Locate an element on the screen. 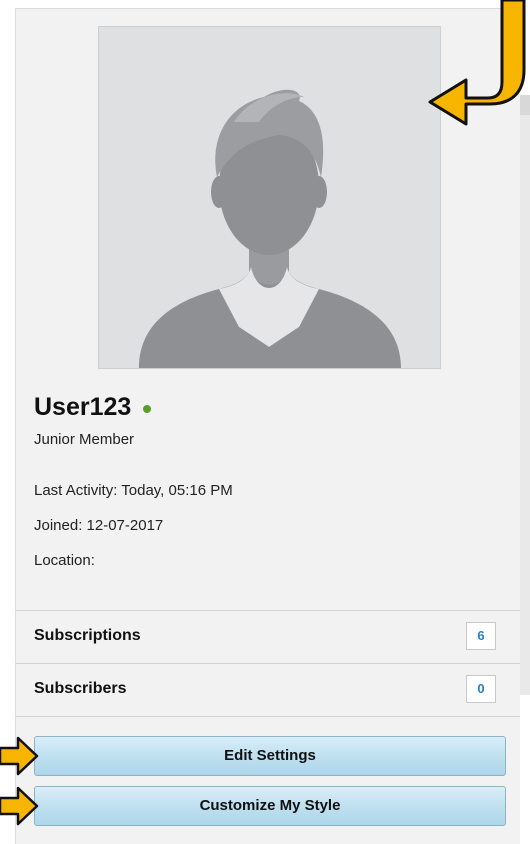 The width and height of the screenshot is (530, 844). right-rail is located at coordinates (525, 395).